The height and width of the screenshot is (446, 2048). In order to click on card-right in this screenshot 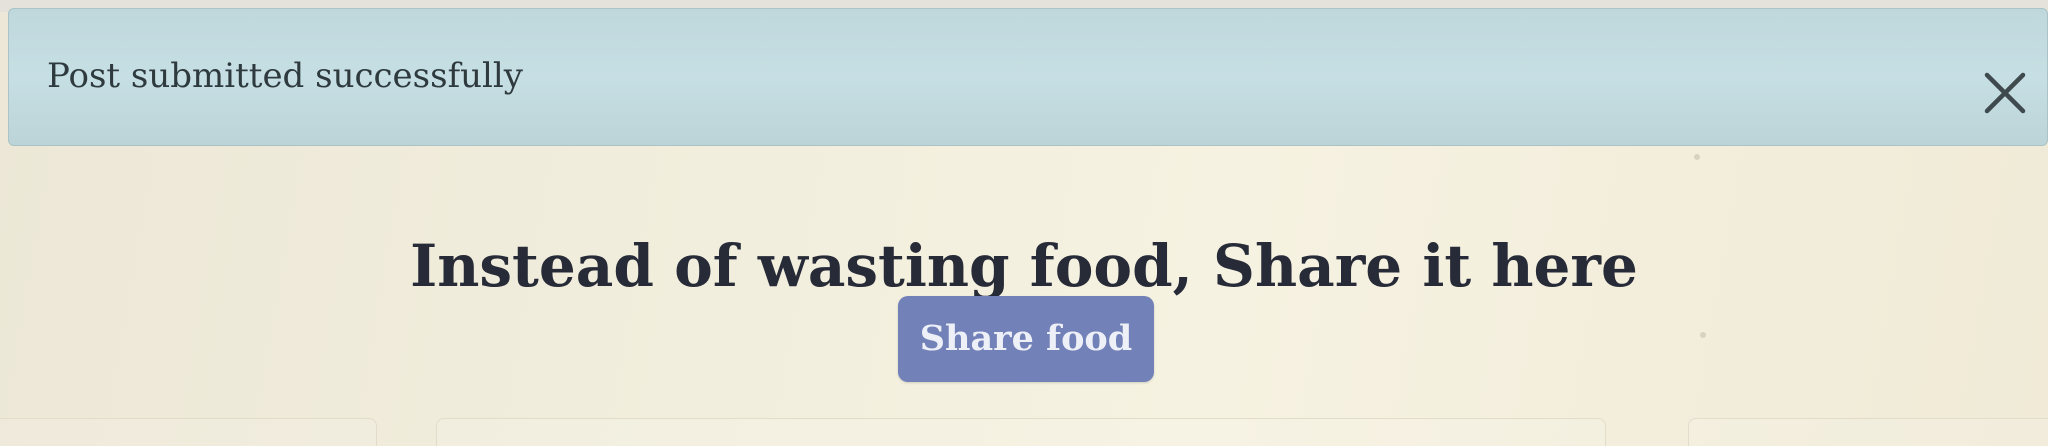, I will do `click(1868, 432)`.